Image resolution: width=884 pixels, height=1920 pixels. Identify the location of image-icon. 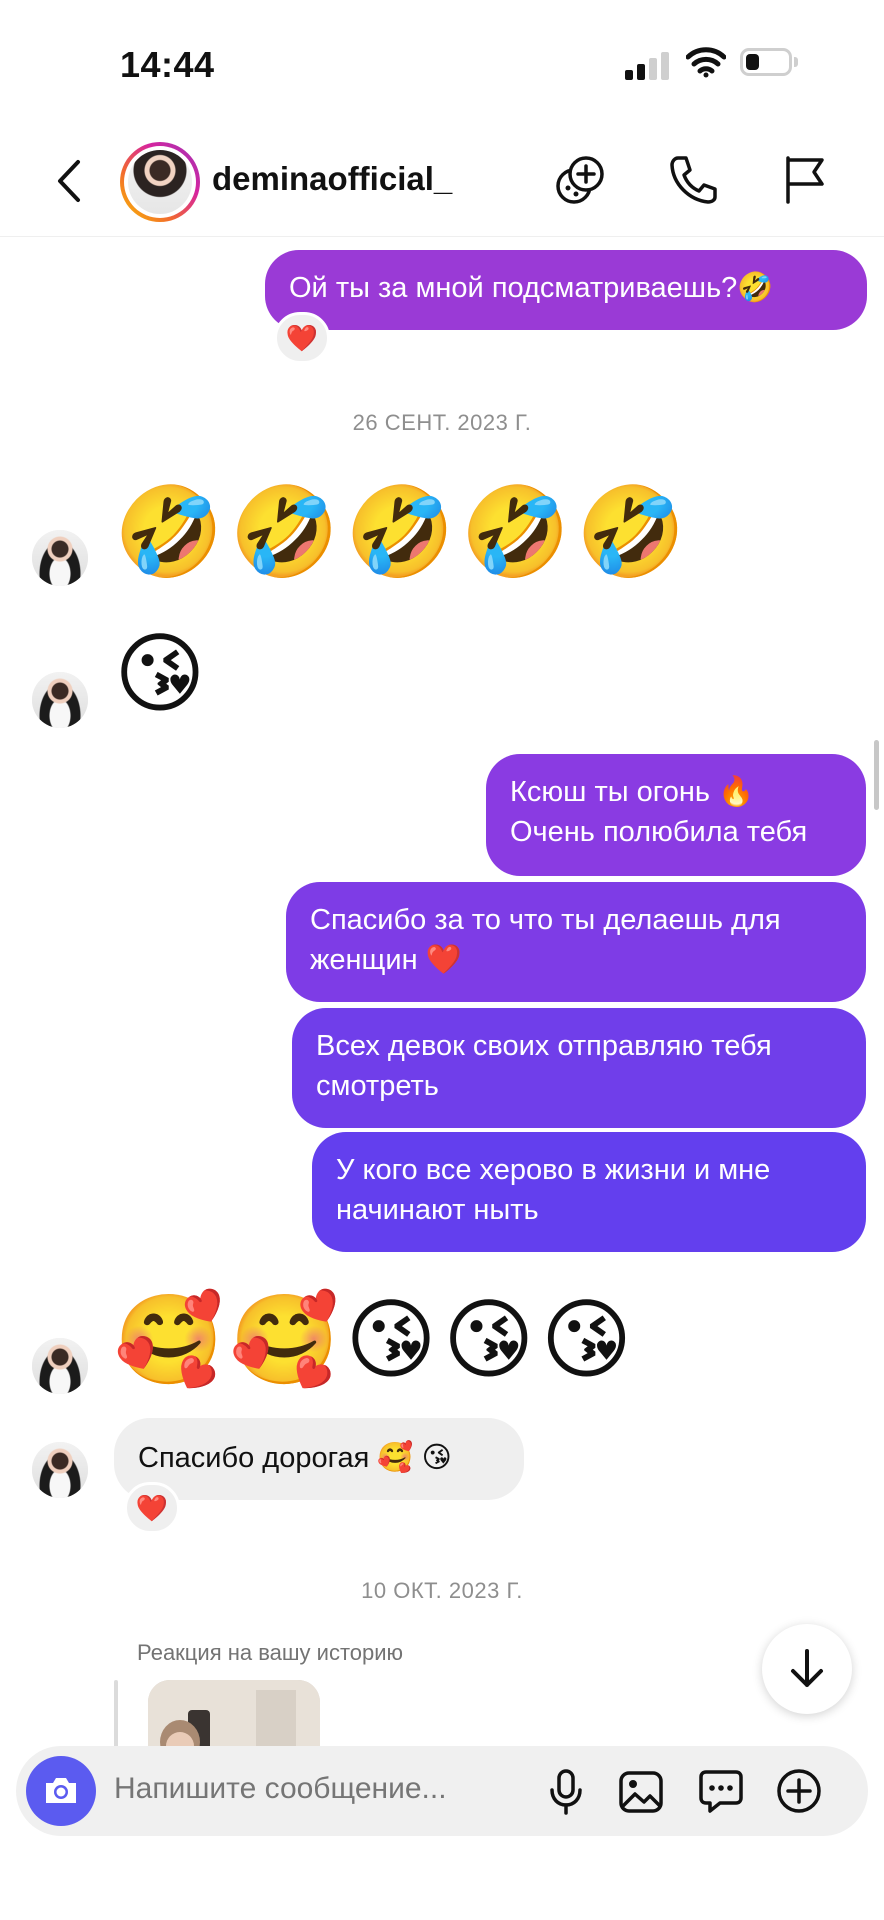
(641, 1792).